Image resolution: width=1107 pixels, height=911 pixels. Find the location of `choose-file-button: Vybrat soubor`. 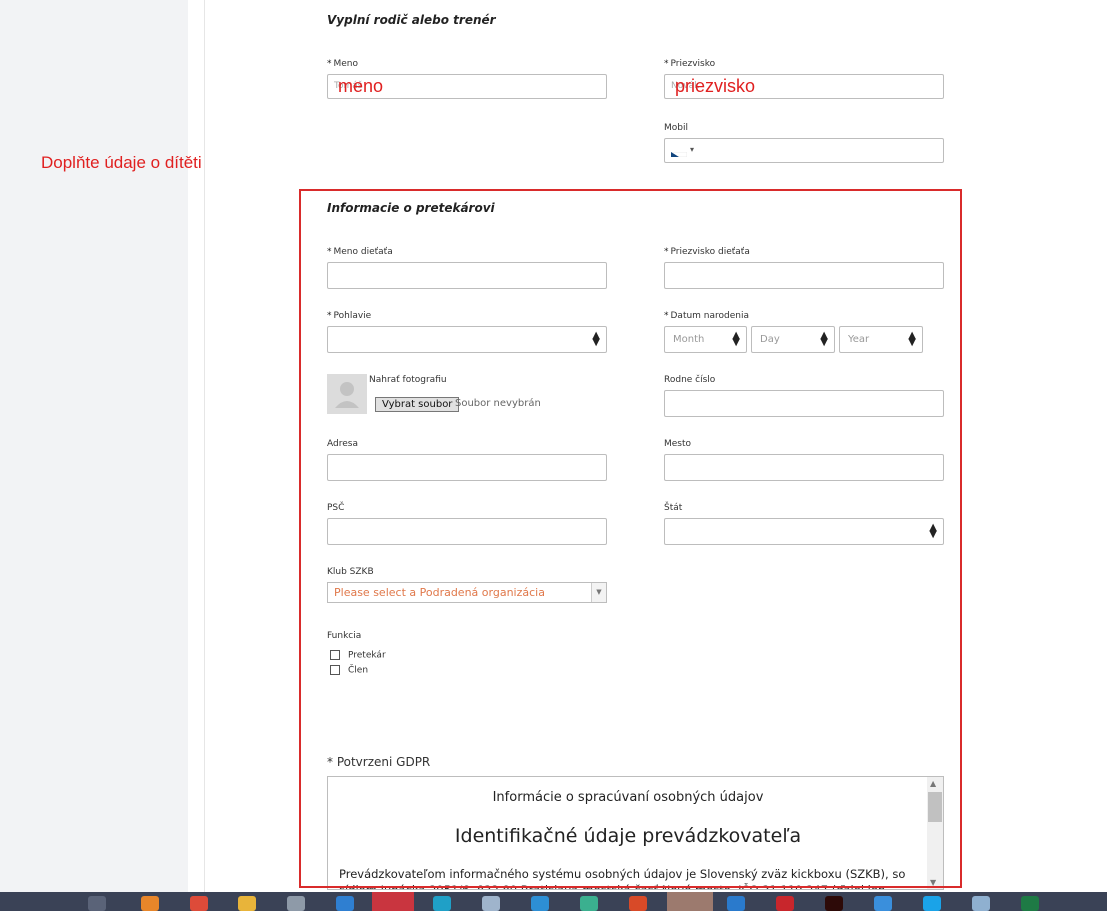

choose-file-button: Vybrat soubor is located at coordinates (417, 404).